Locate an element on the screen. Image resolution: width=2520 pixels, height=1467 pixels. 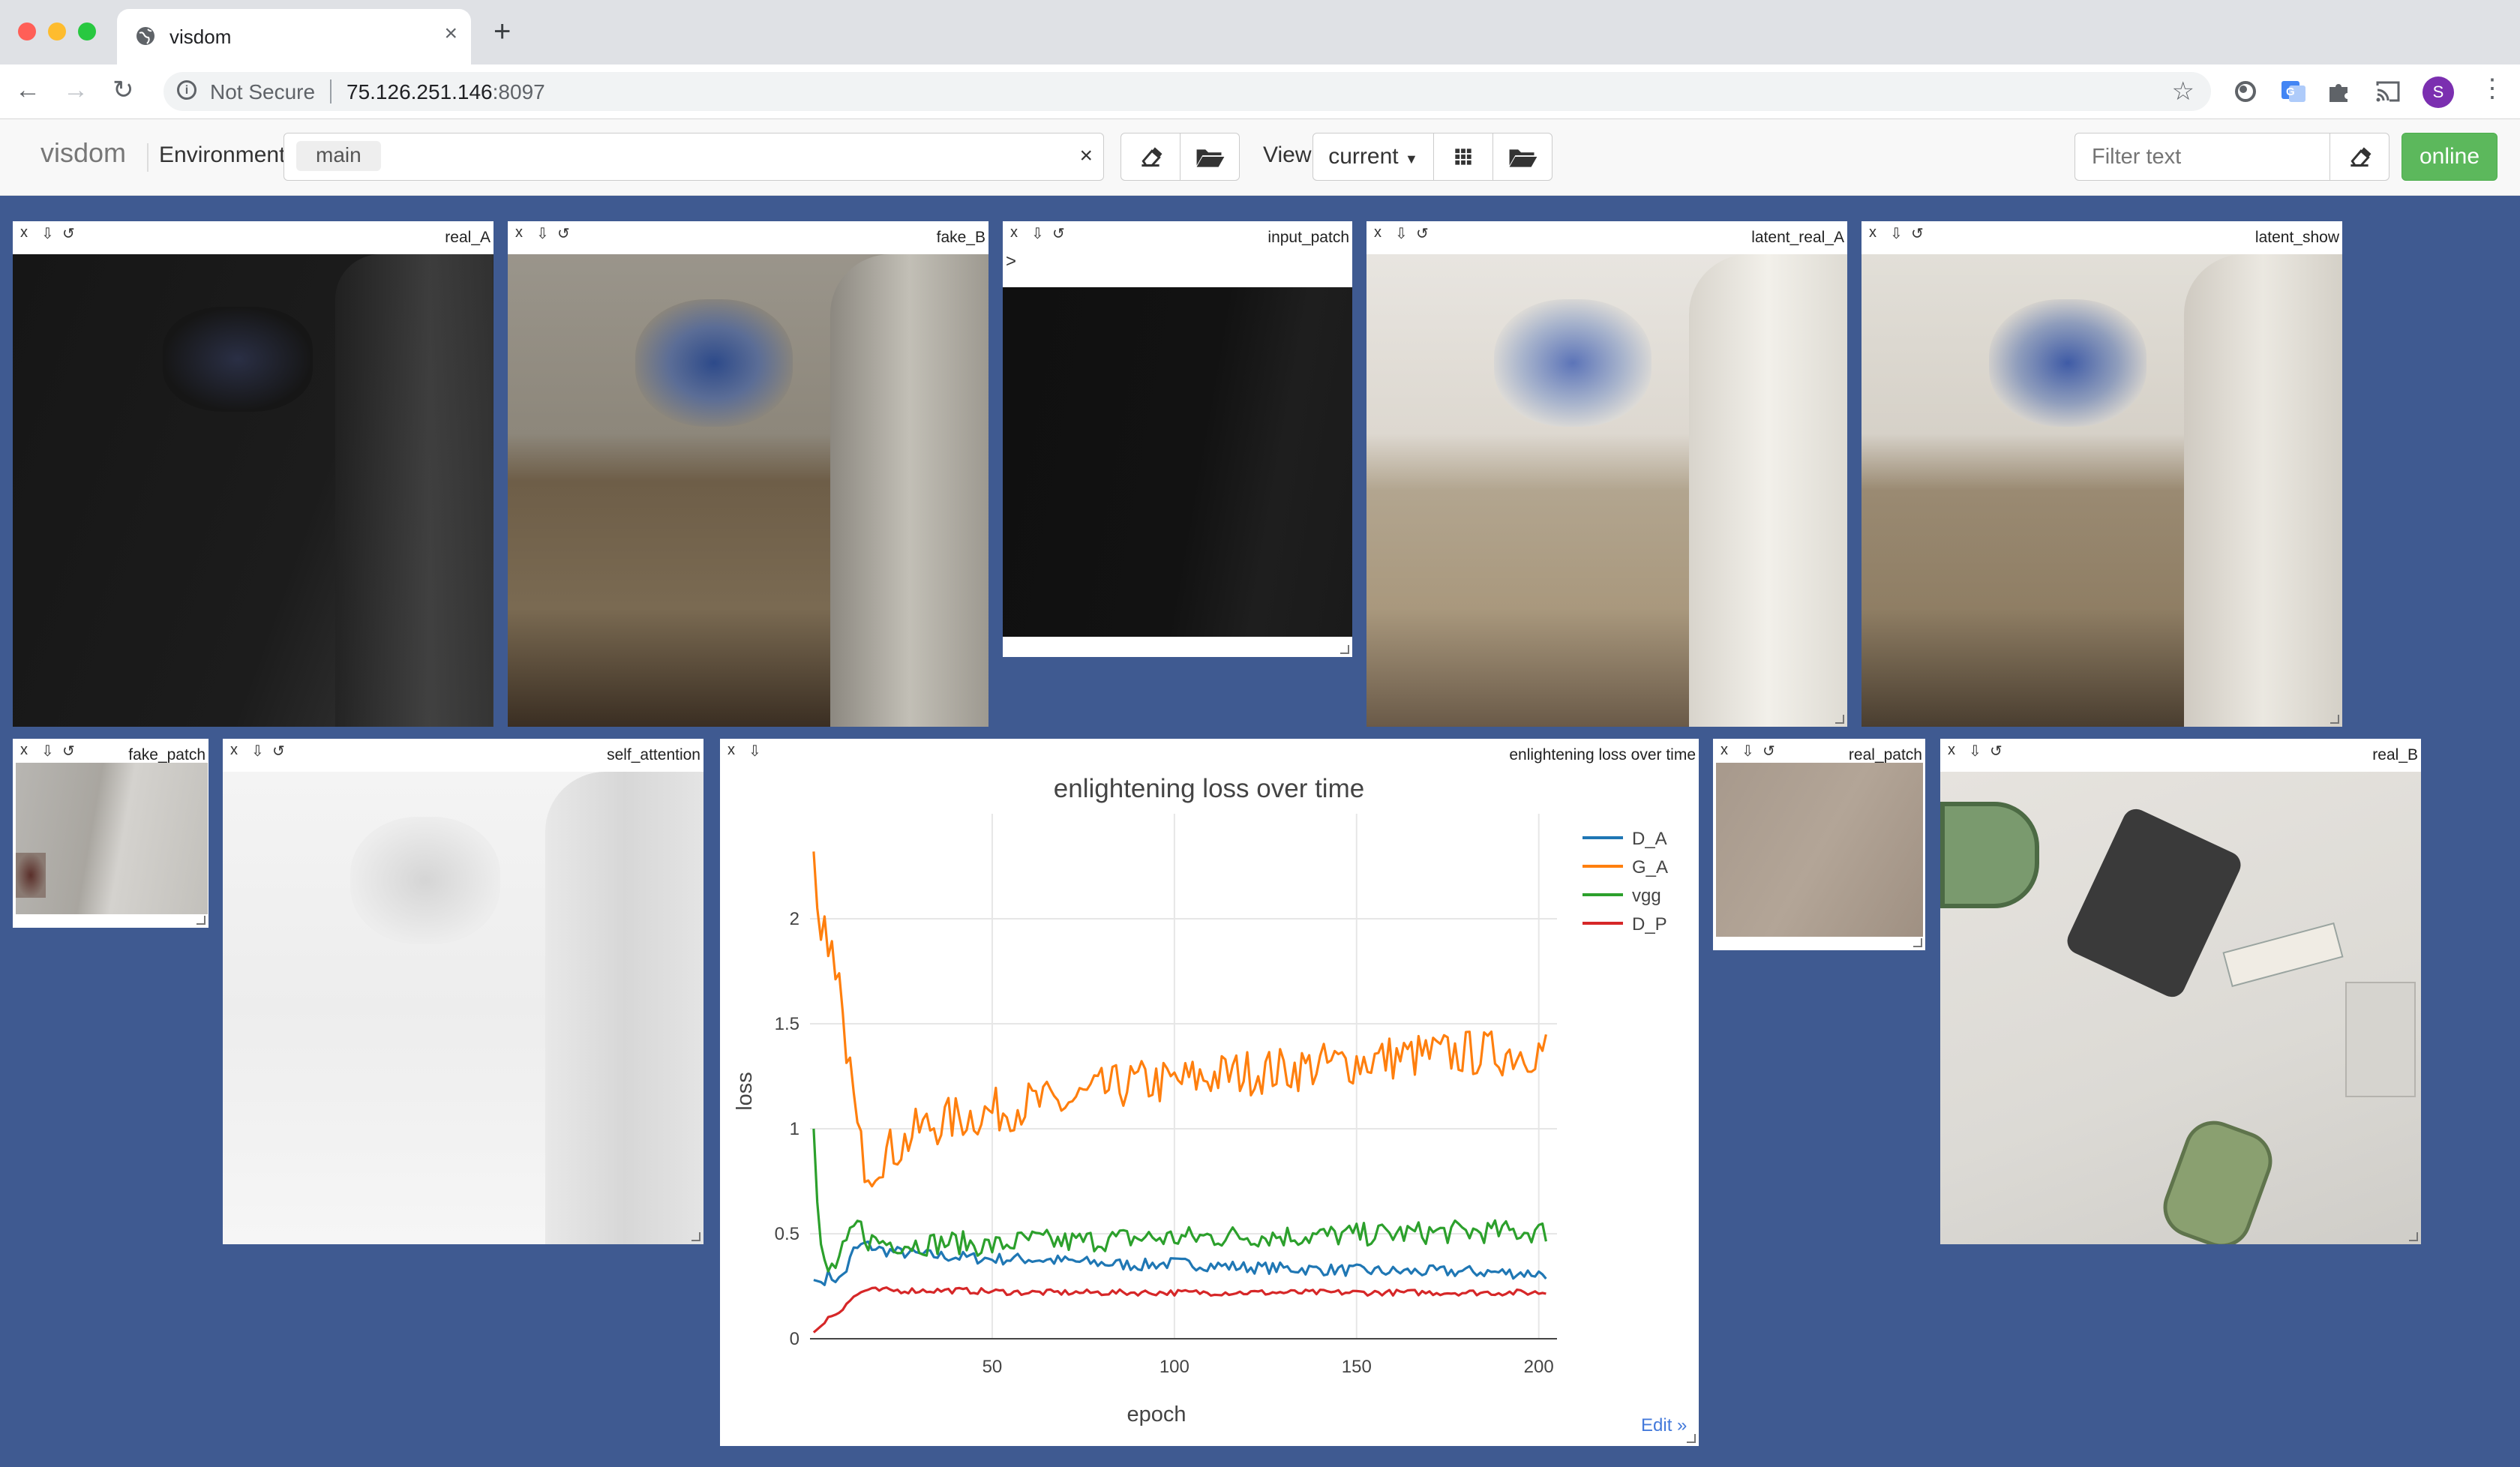
clear-environment-icon: × is located at coordinates (1086, 156).